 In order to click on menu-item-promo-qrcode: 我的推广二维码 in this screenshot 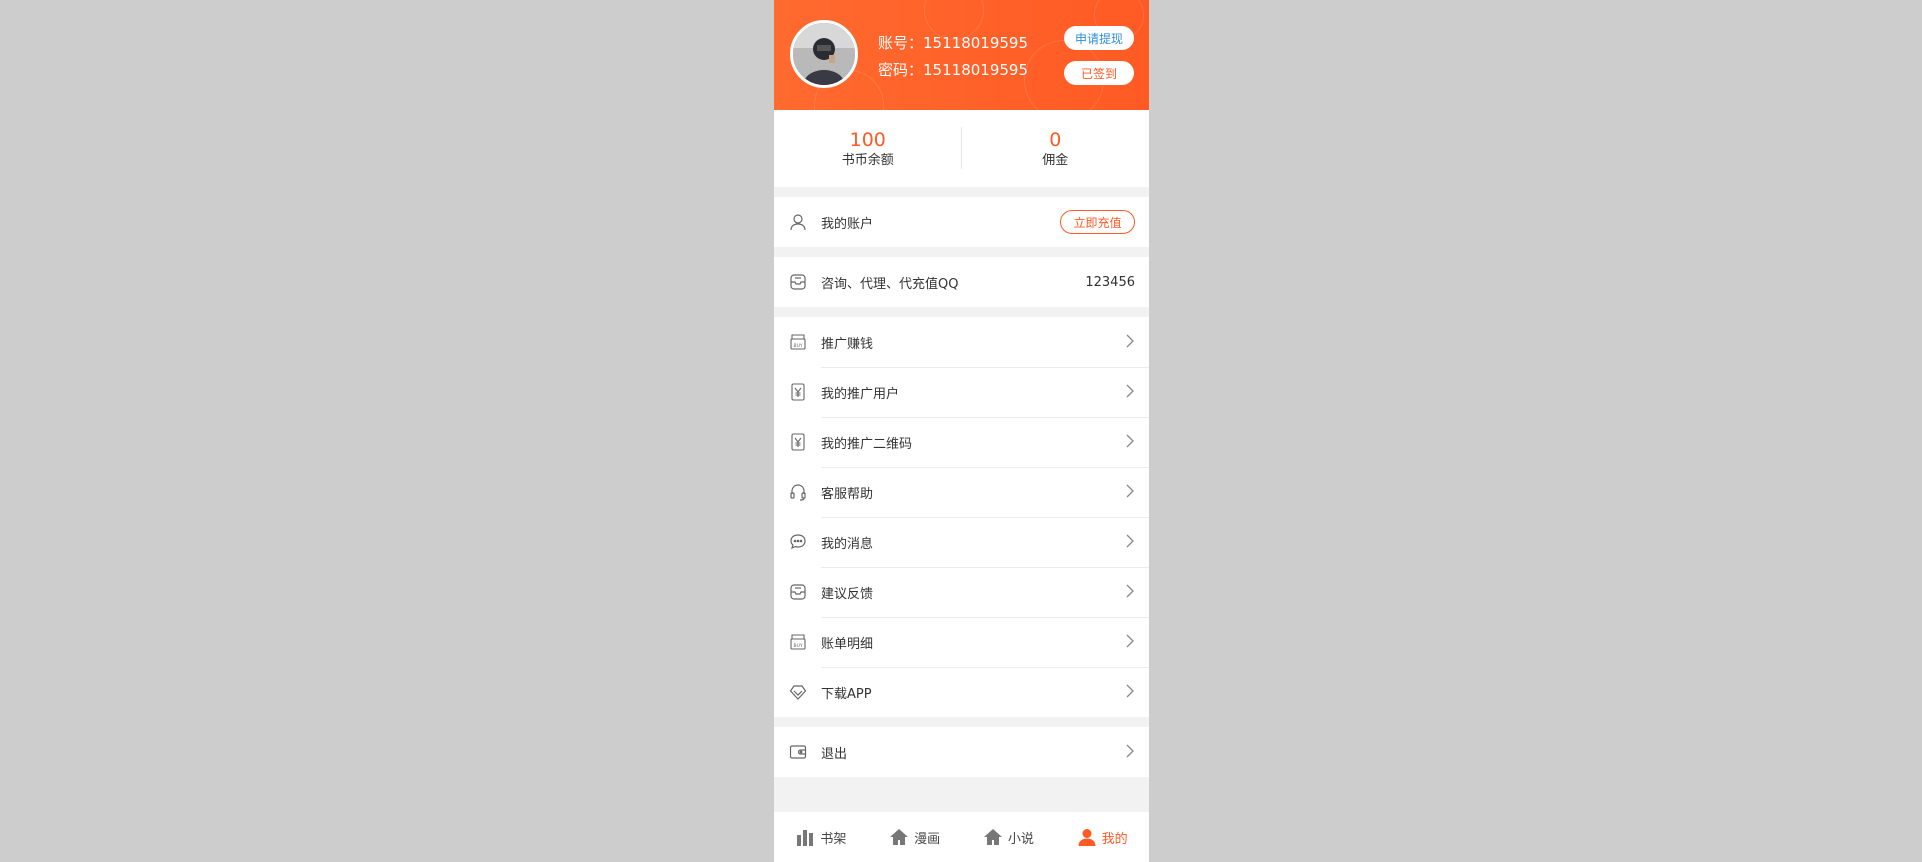, I will do `click(961, 442)`.